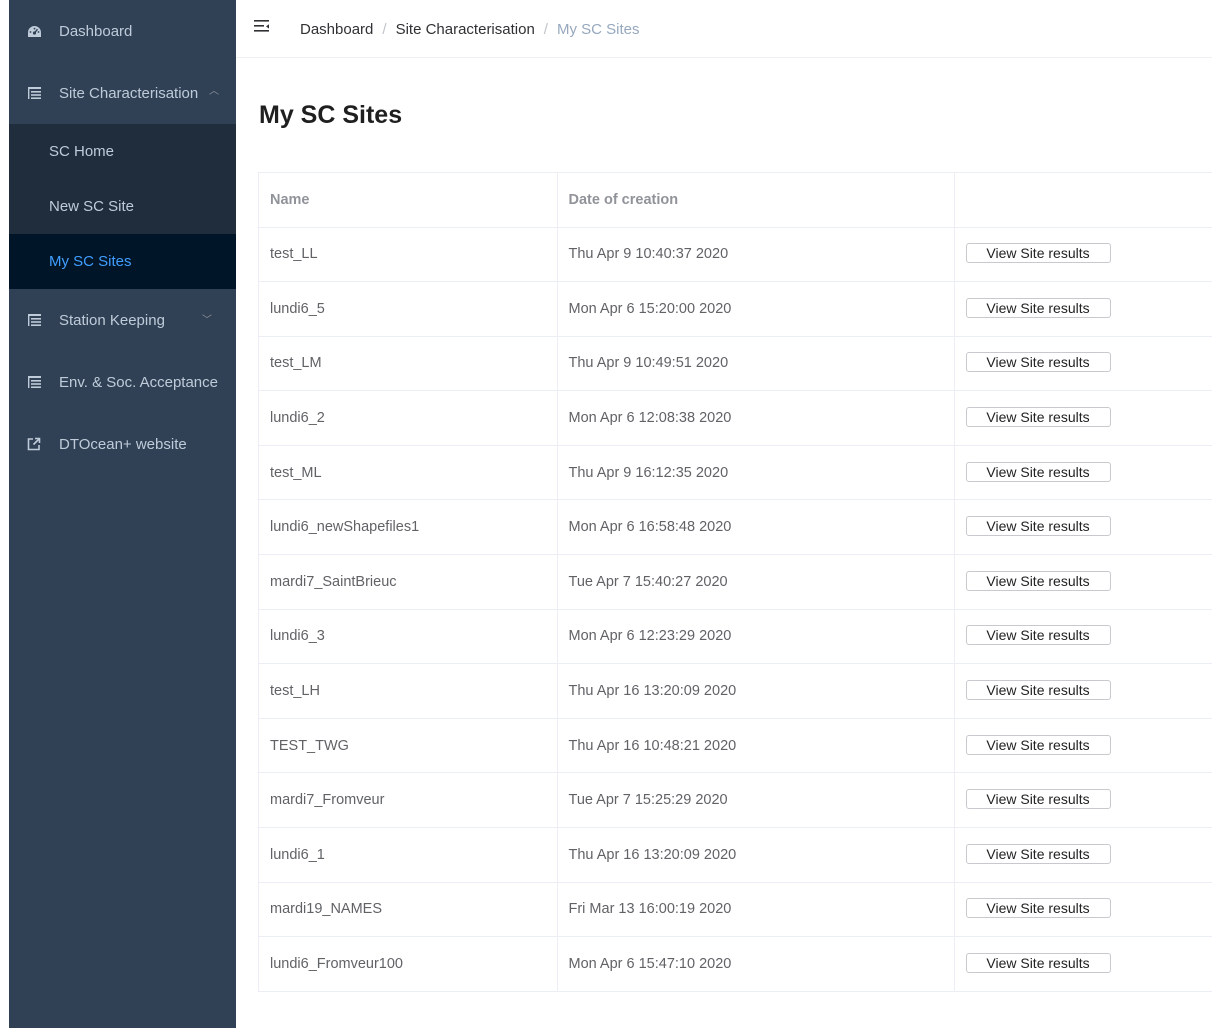  Describe the element at coordinates (756, 582) in the screenshot. I see `date-cell: Tue Apr 7 15:40:27 2020` at that location.